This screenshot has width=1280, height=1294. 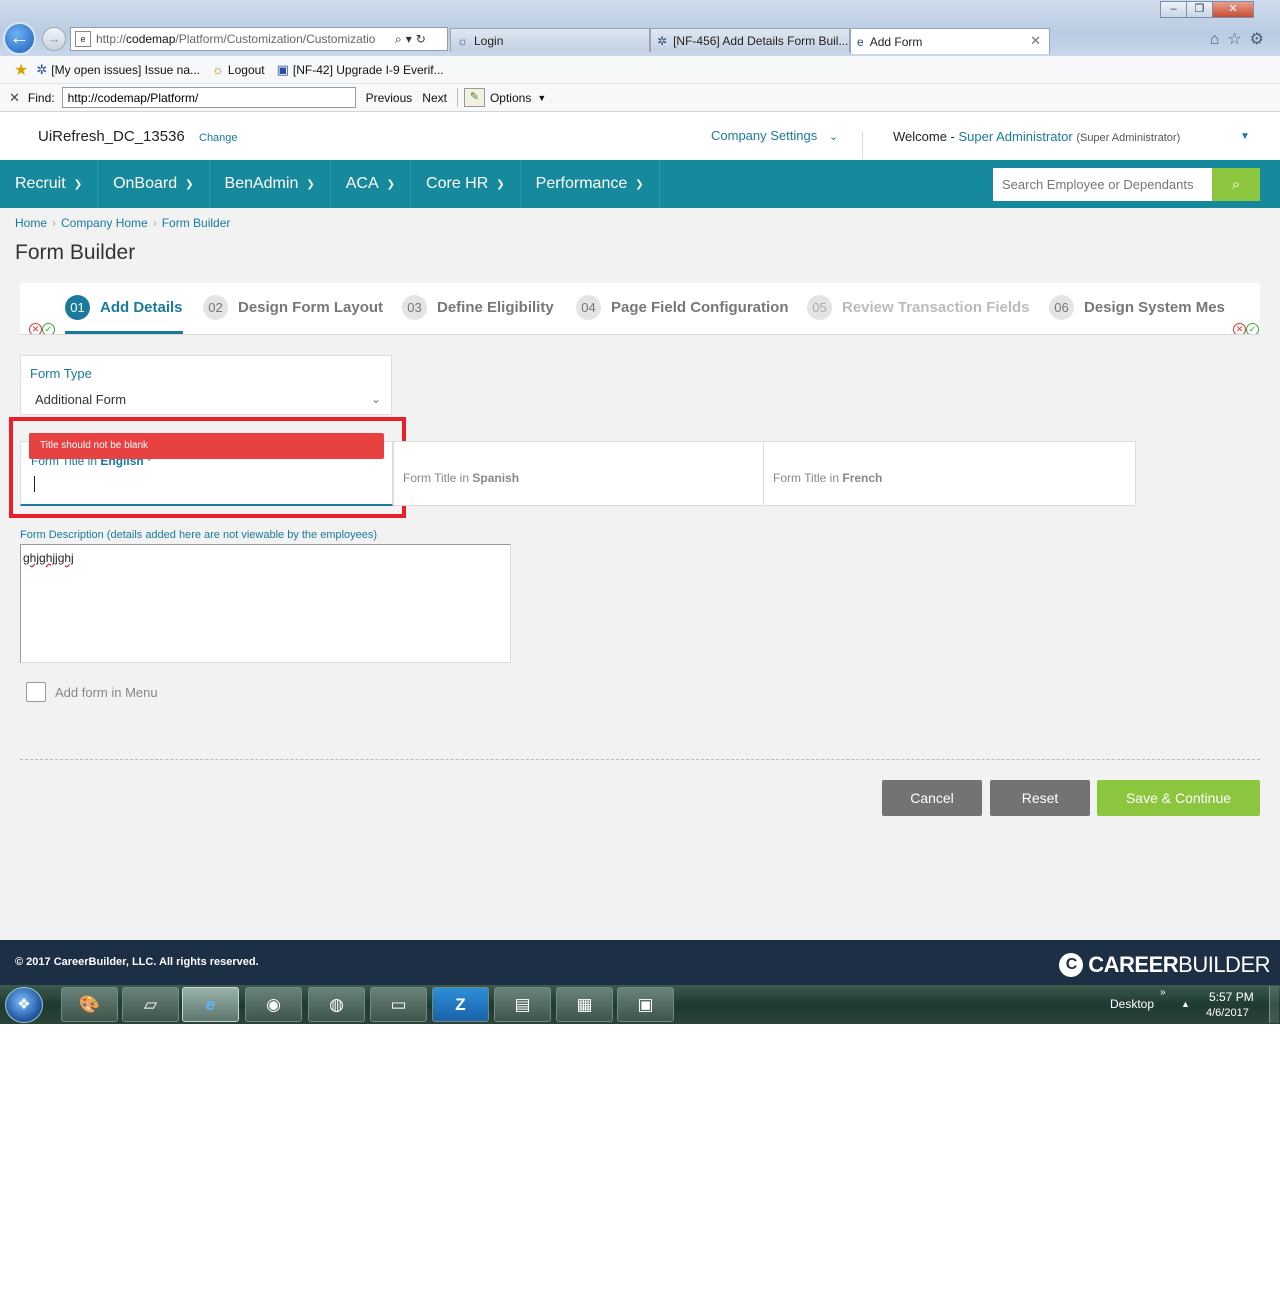 What do you see at coordinates (700, 307) in the screenshot?
I see `step-label: Page Field Configuration` at bounding box center [700, 307].